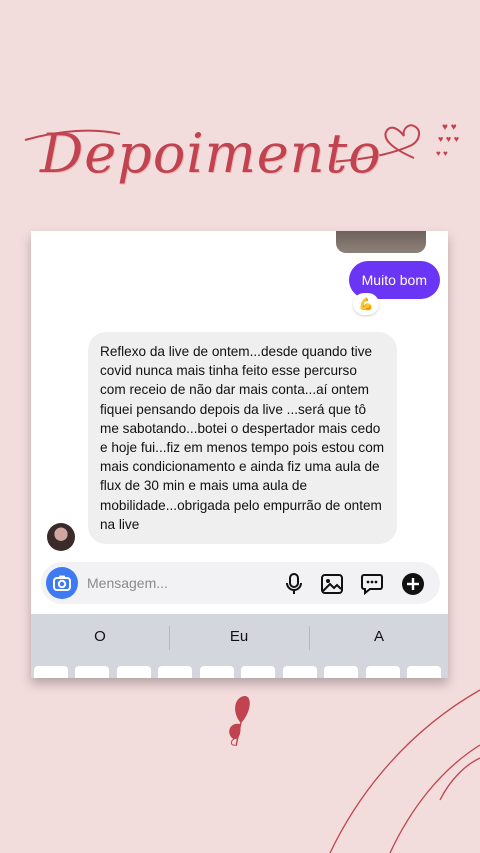  Describe the element at coordinates (100, 636) in the screenshot. I see `keyboard-suggestion: O` at that location.